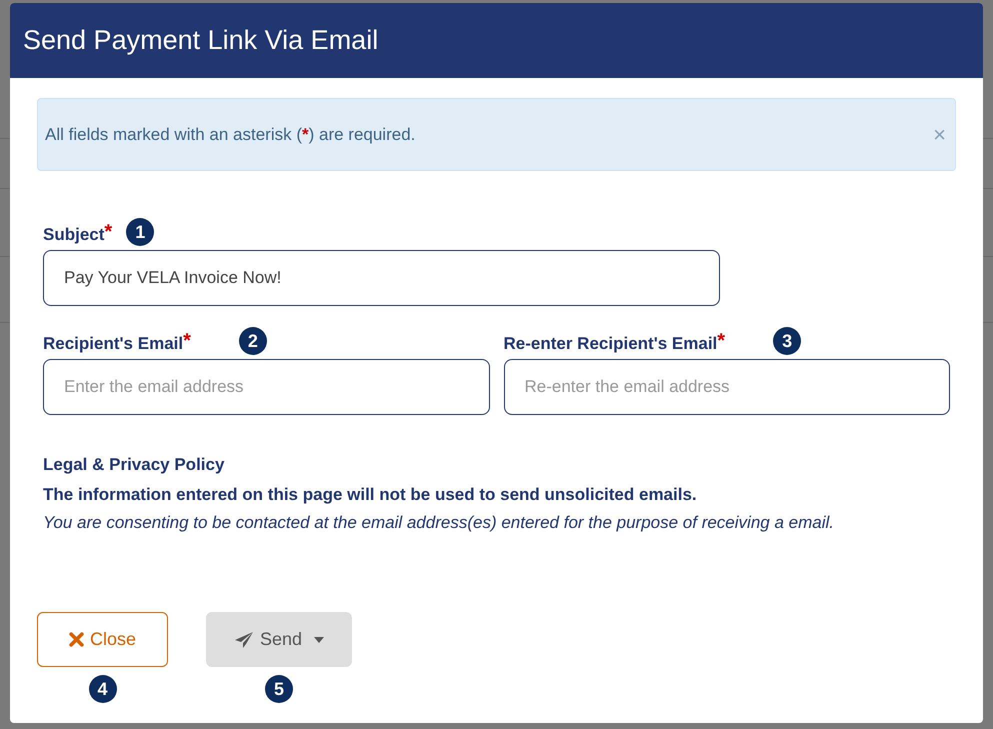 This screenshot has height=729, width=993. What do you see at coordinates (370, 495) in the screenshot?
I see `legal-notice: The information entered on this page will not be used to send unsolicited emails.` at bounding box center [370, 495].